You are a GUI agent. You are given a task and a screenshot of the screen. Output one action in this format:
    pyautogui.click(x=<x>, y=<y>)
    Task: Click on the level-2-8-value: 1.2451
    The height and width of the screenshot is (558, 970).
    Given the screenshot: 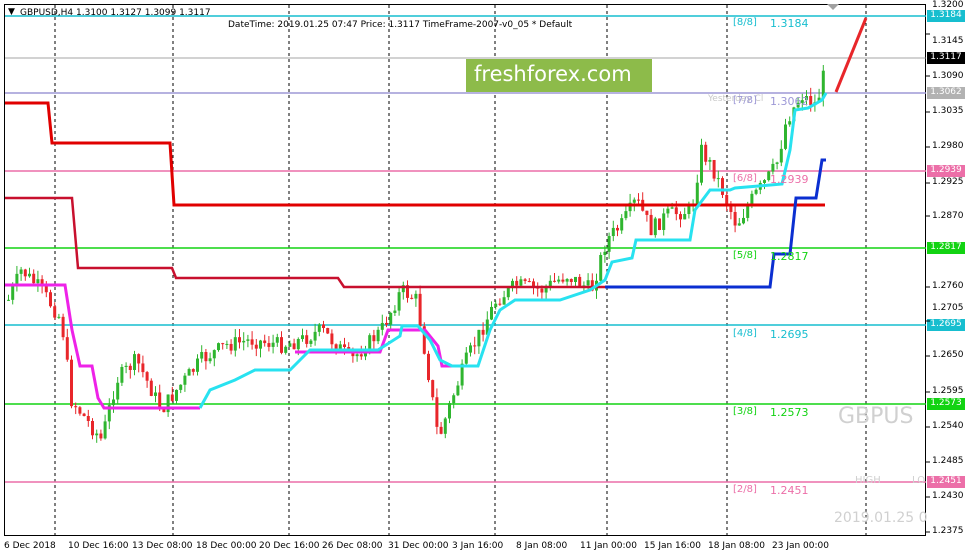 What is the action you would take?
    pyautogui.click(x=789, y=490)
    